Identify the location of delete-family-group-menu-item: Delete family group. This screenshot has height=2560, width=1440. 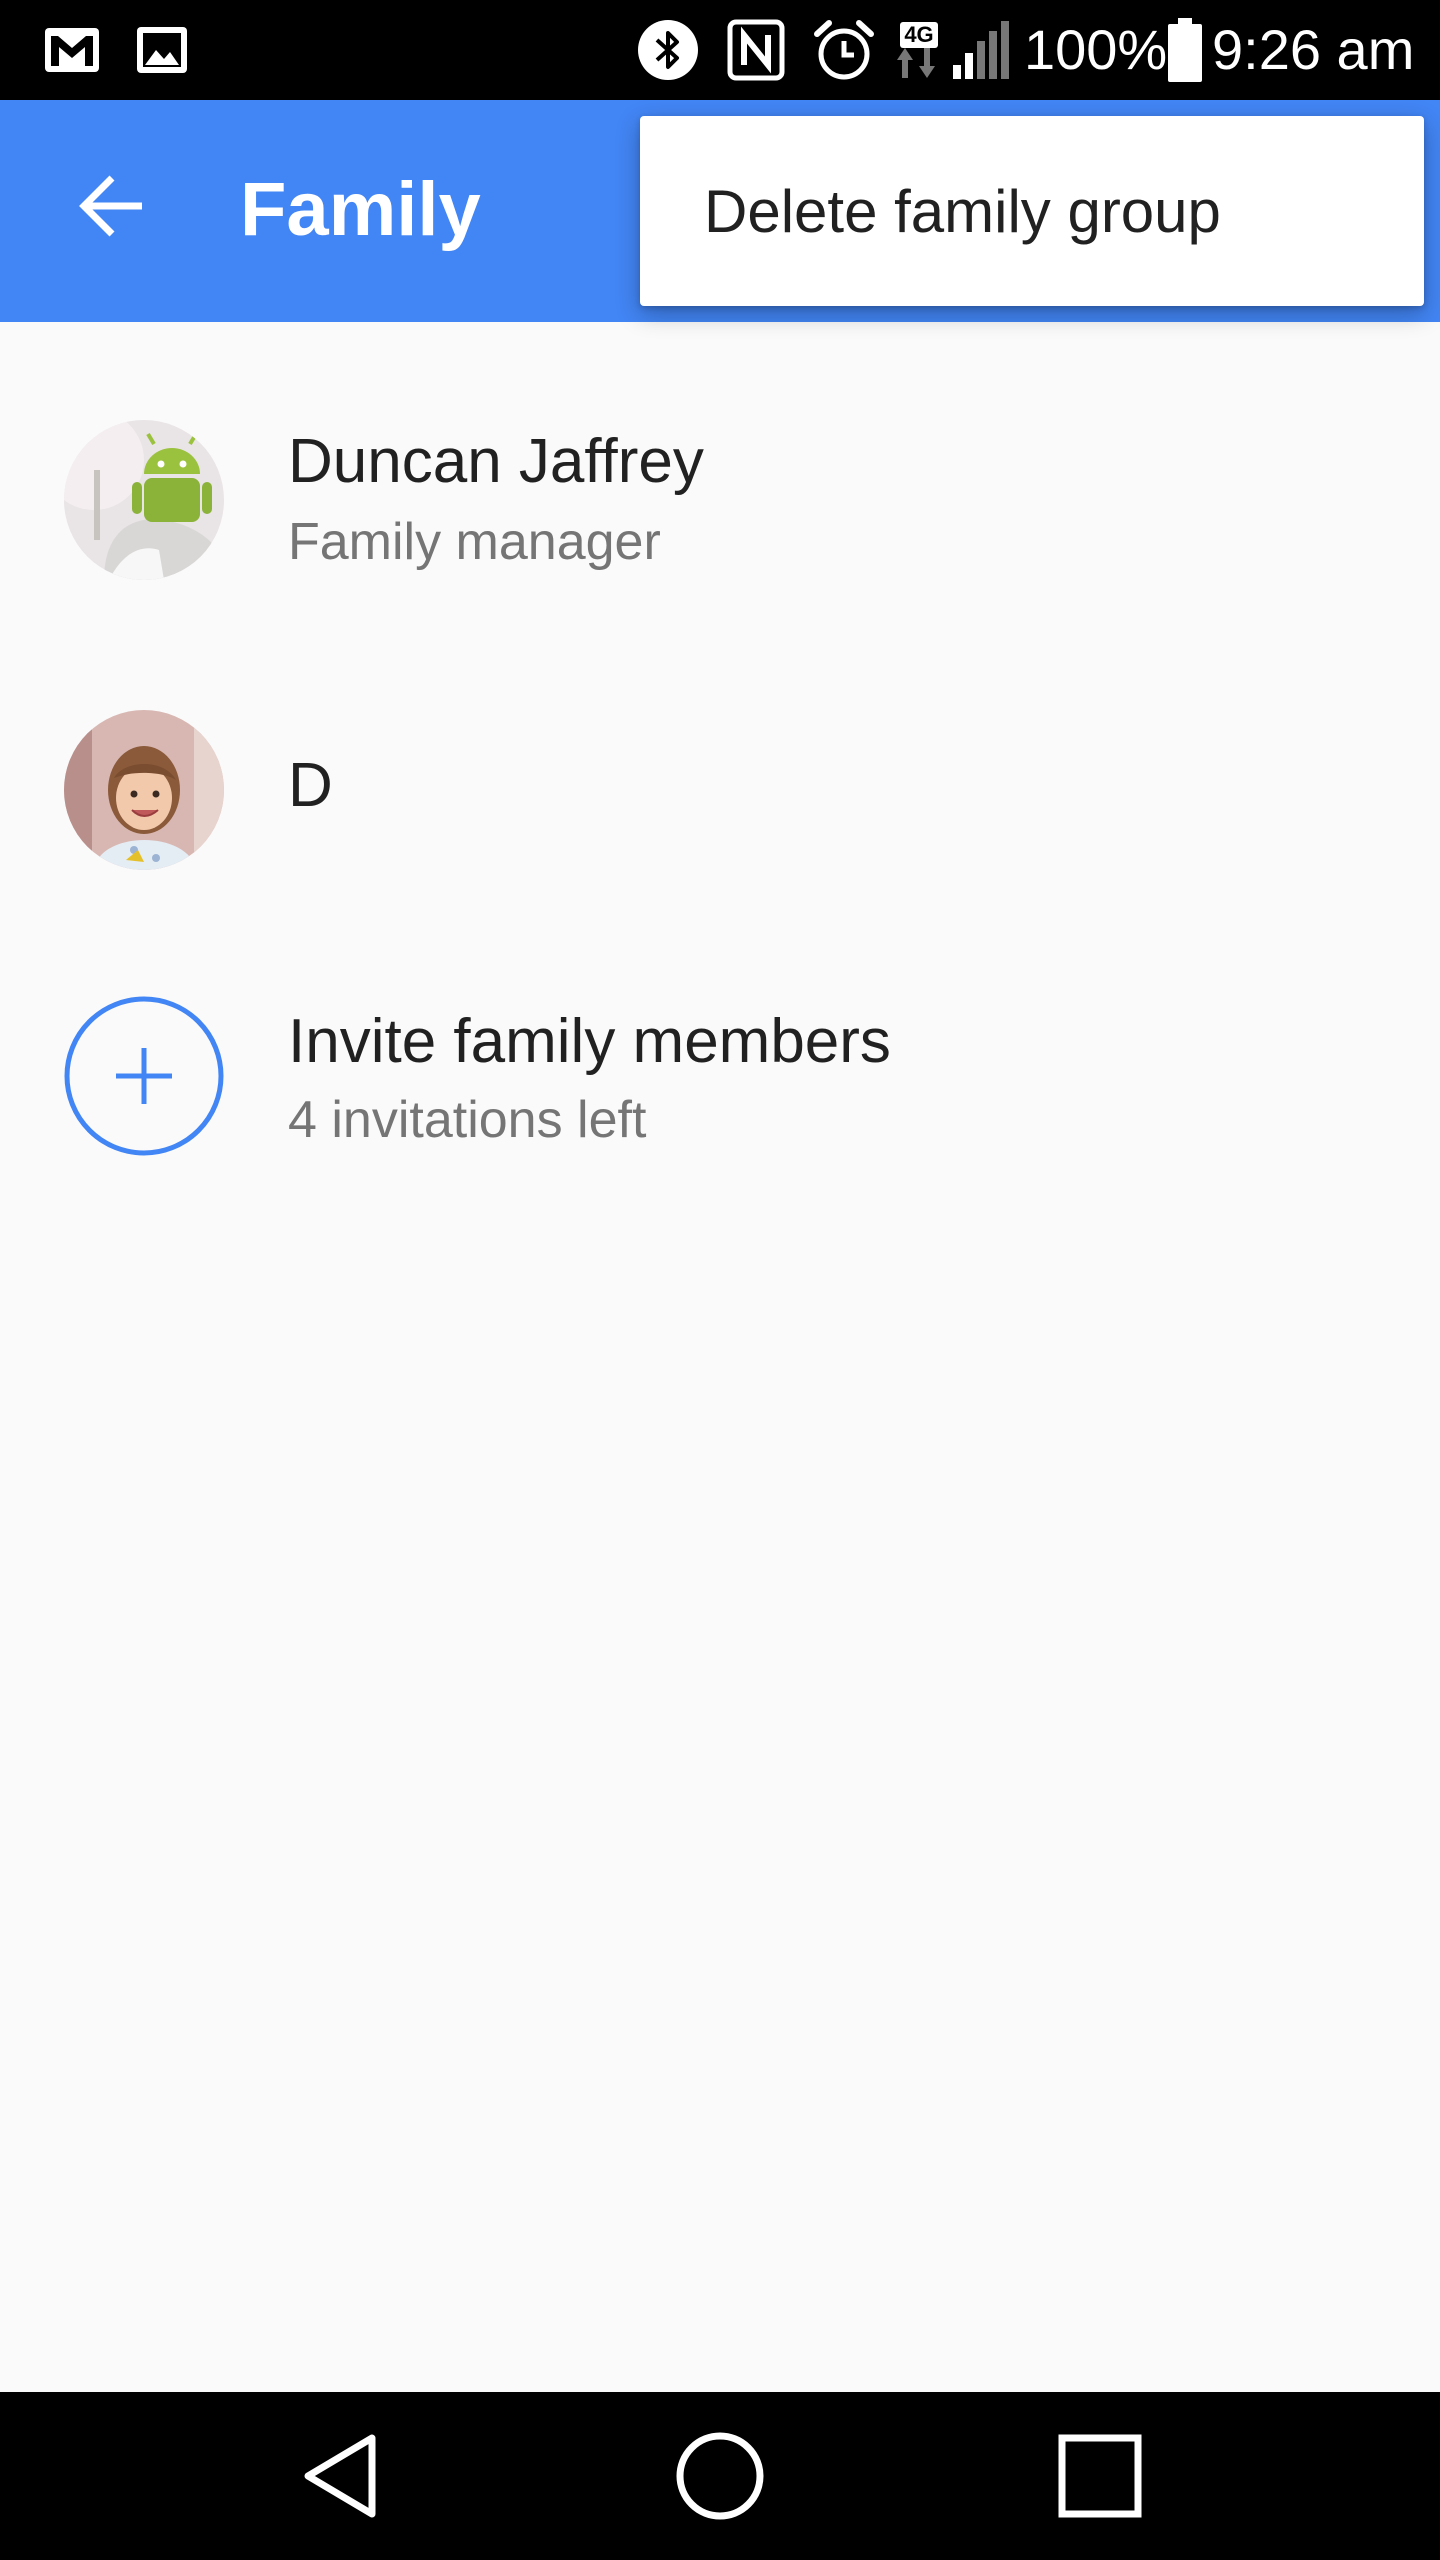
(1032, 211).